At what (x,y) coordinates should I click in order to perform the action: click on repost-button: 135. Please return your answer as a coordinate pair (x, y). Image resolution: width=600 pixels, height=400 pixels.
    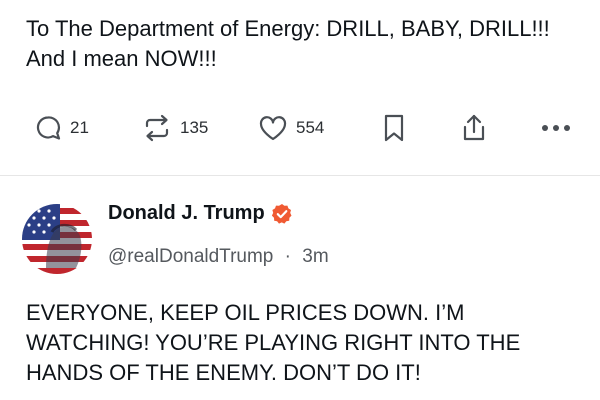
    Looking at the image, I should click on (175, 128).